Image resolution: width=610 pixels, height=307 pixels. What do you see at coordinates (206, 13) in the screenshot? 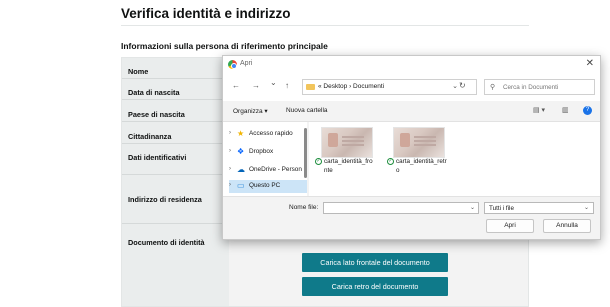
I see `page-title: Verifica identità e indirizzo` at bounding box center [206, 13].